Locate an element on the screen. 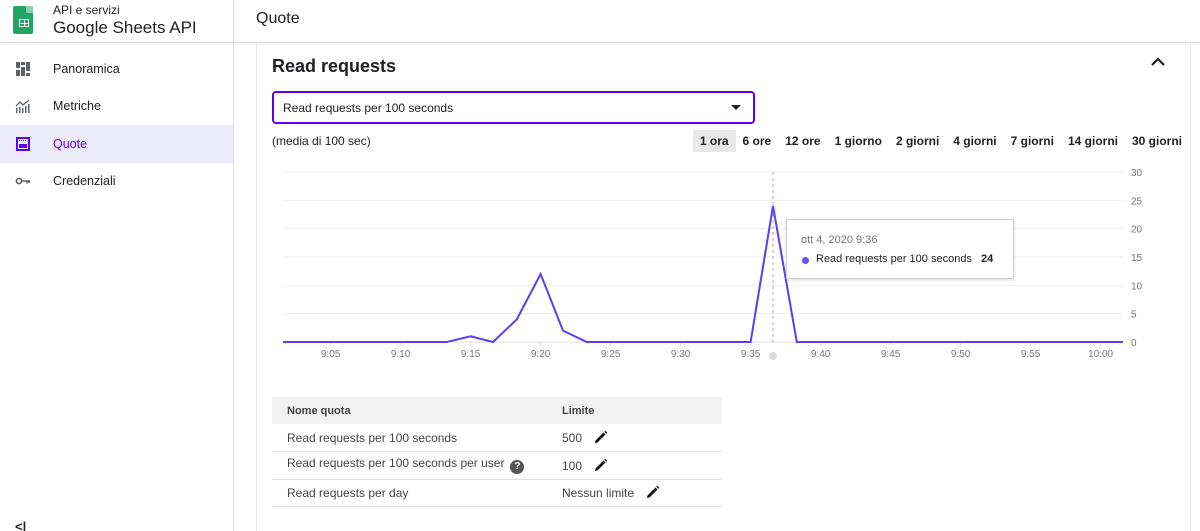  x-tick-label: 9:55 is located at coordinates (1031, 354).